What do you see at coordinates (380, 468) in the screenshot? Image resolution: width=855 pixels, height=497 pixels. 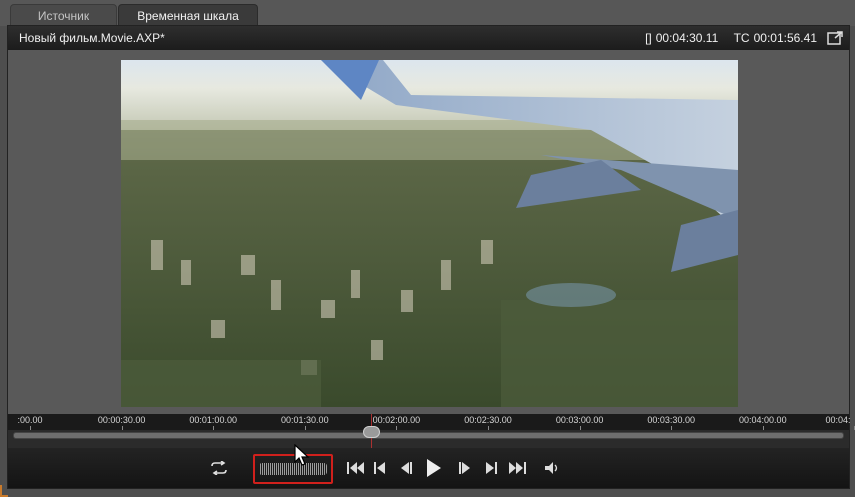 I see `previous-mark-icon` at bounding box center [380, 468].